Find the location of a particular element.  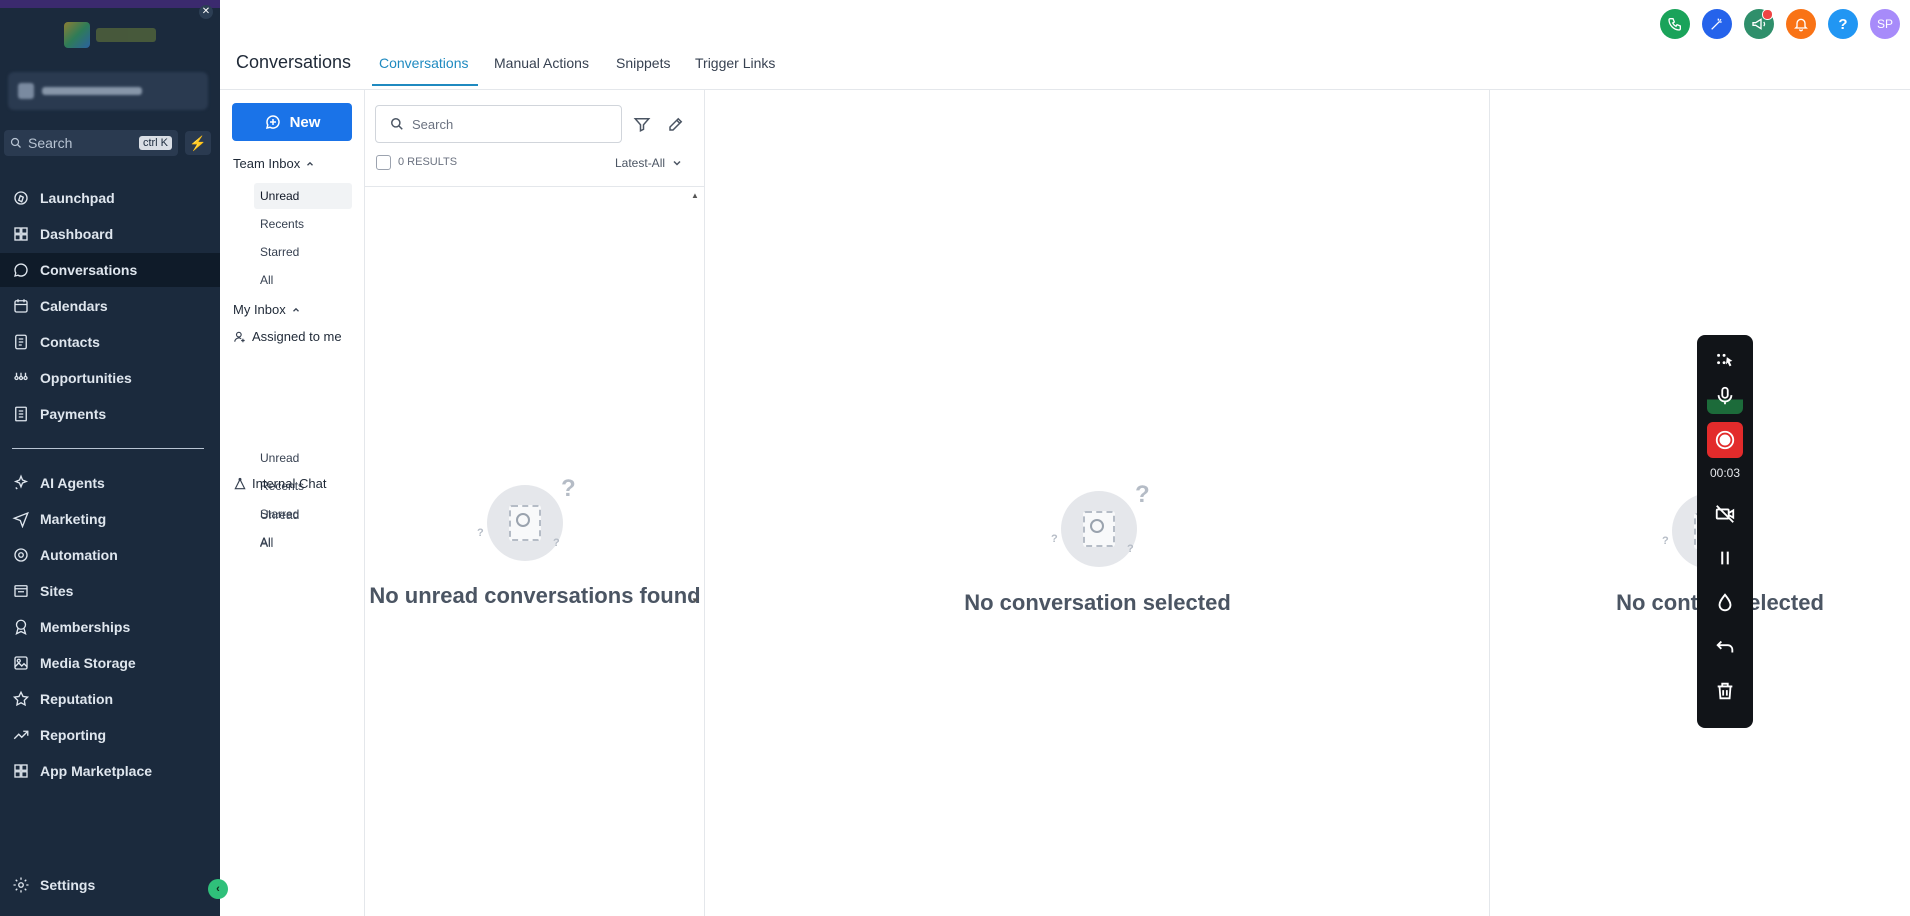

bell-icon is located at coordinates (1801, 24).